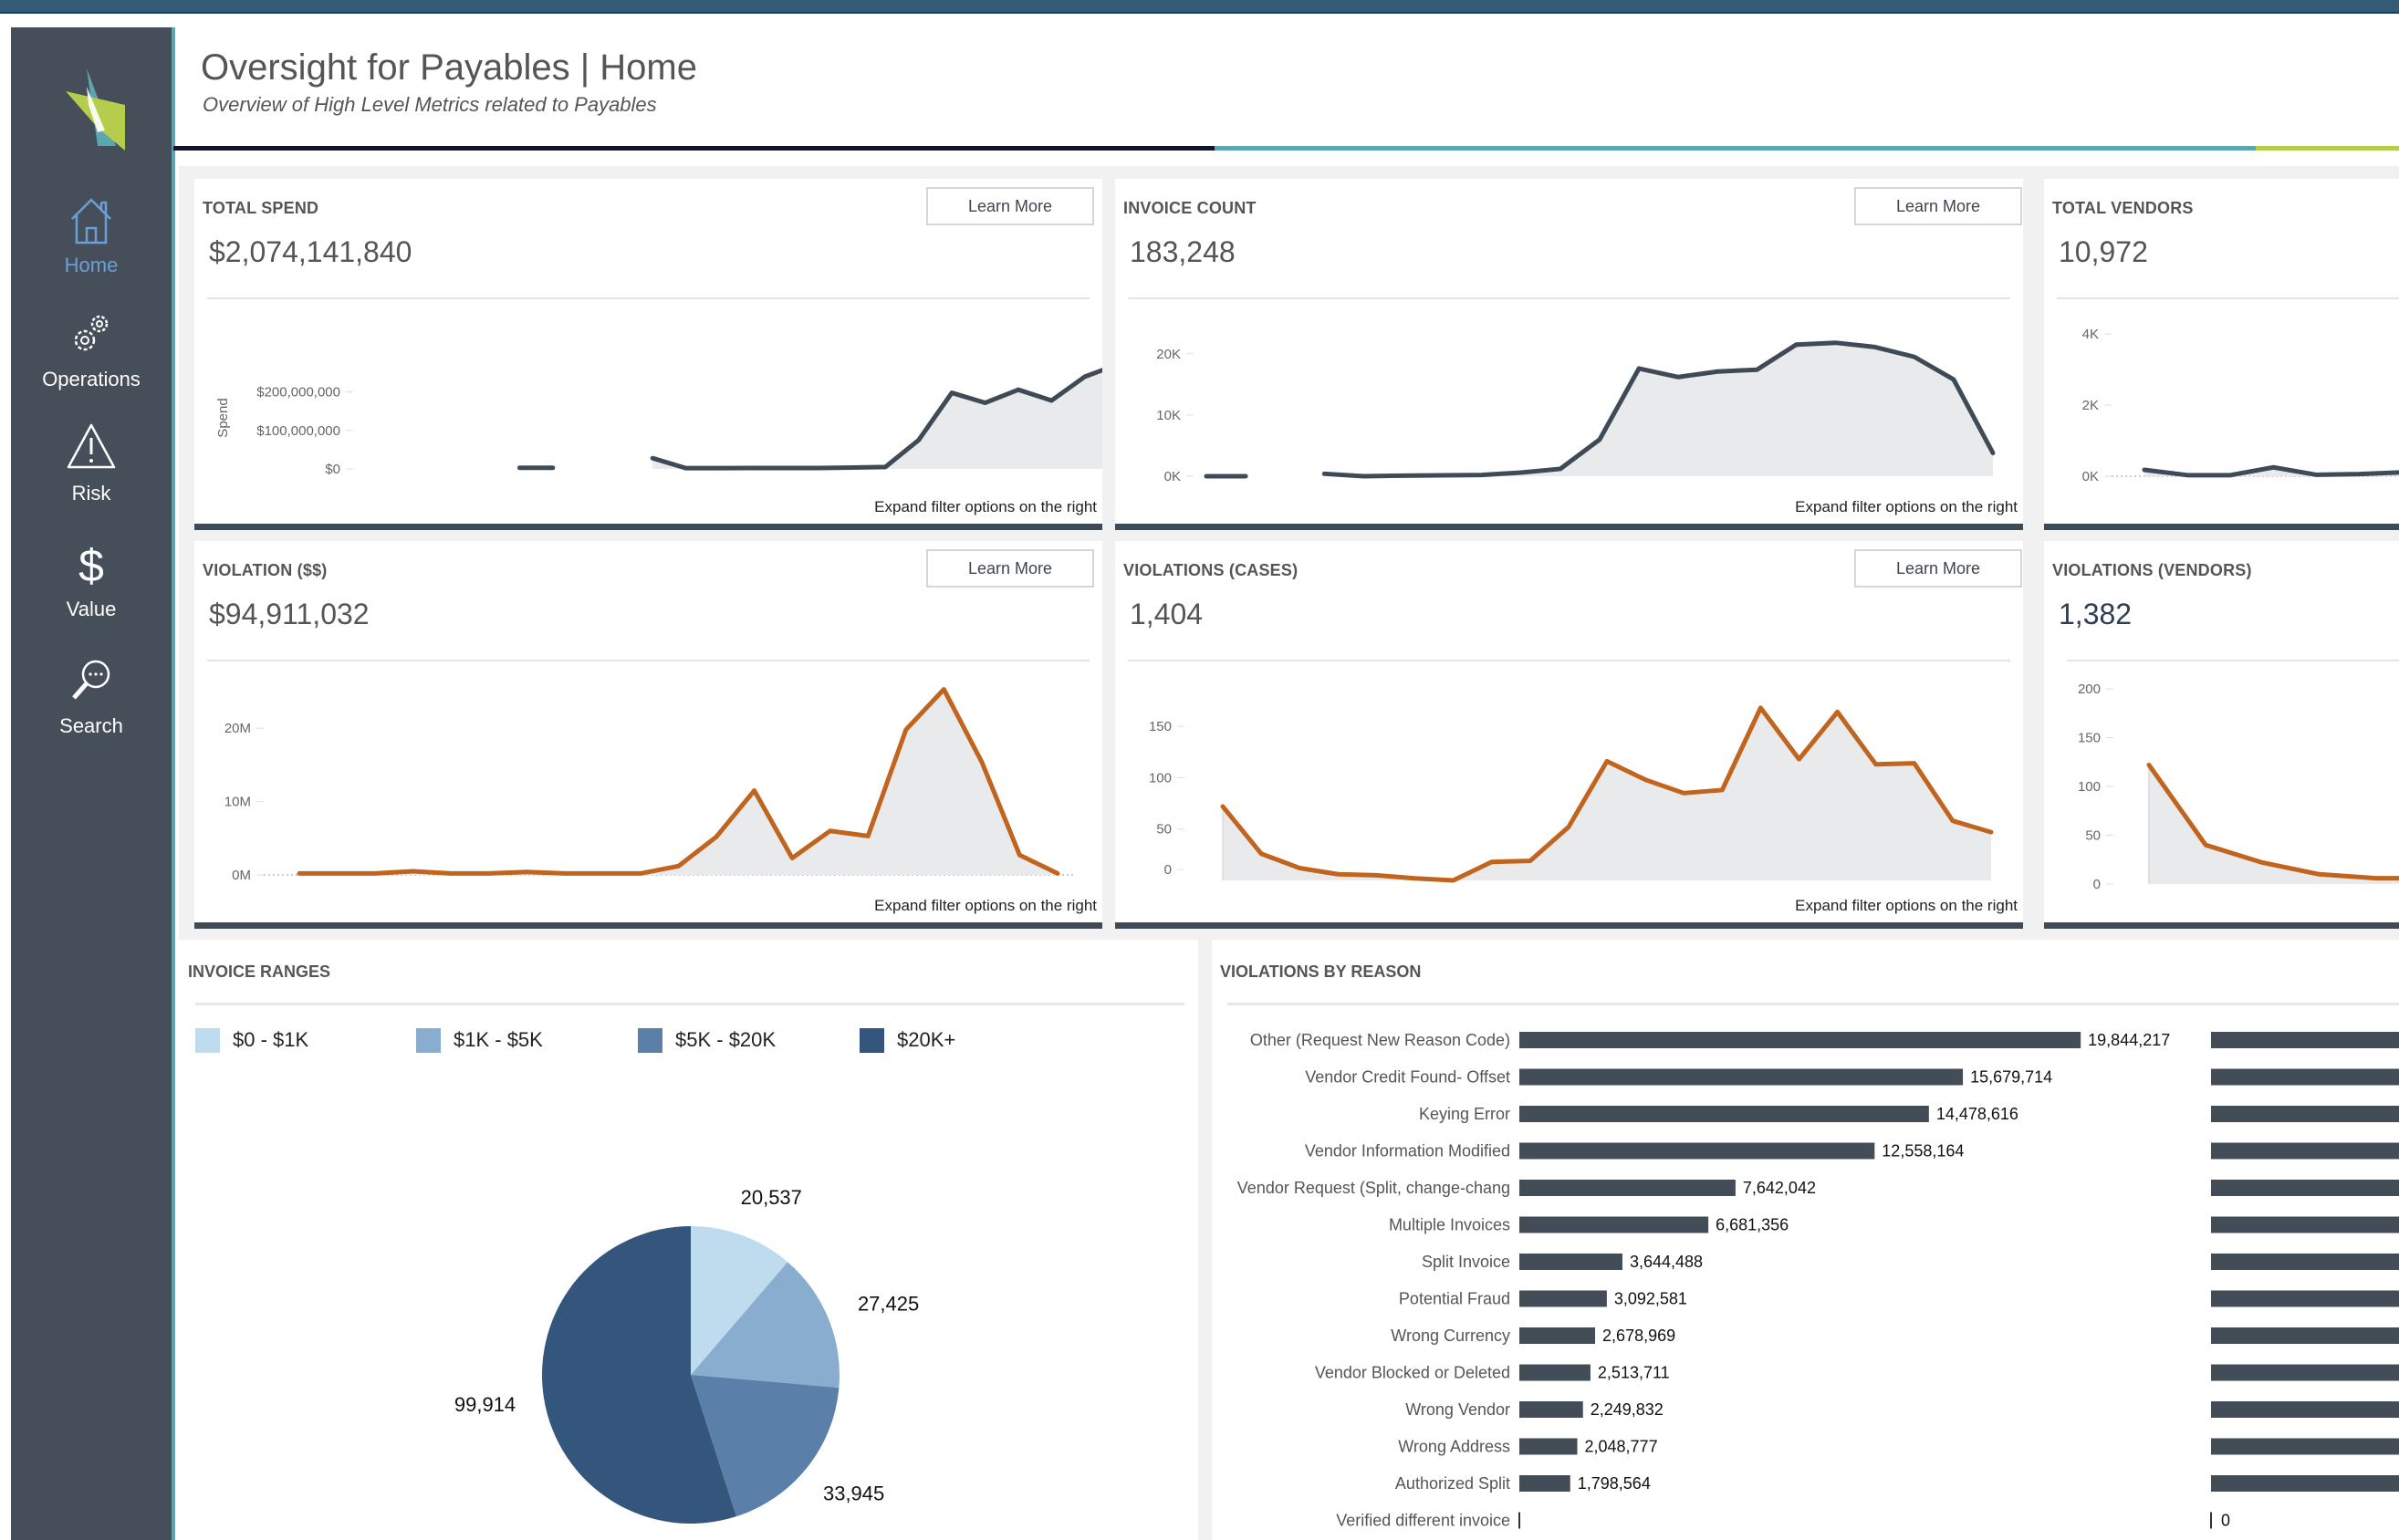  I want to click on page-title: Oversight for Payables | Home, so click(449, 67).